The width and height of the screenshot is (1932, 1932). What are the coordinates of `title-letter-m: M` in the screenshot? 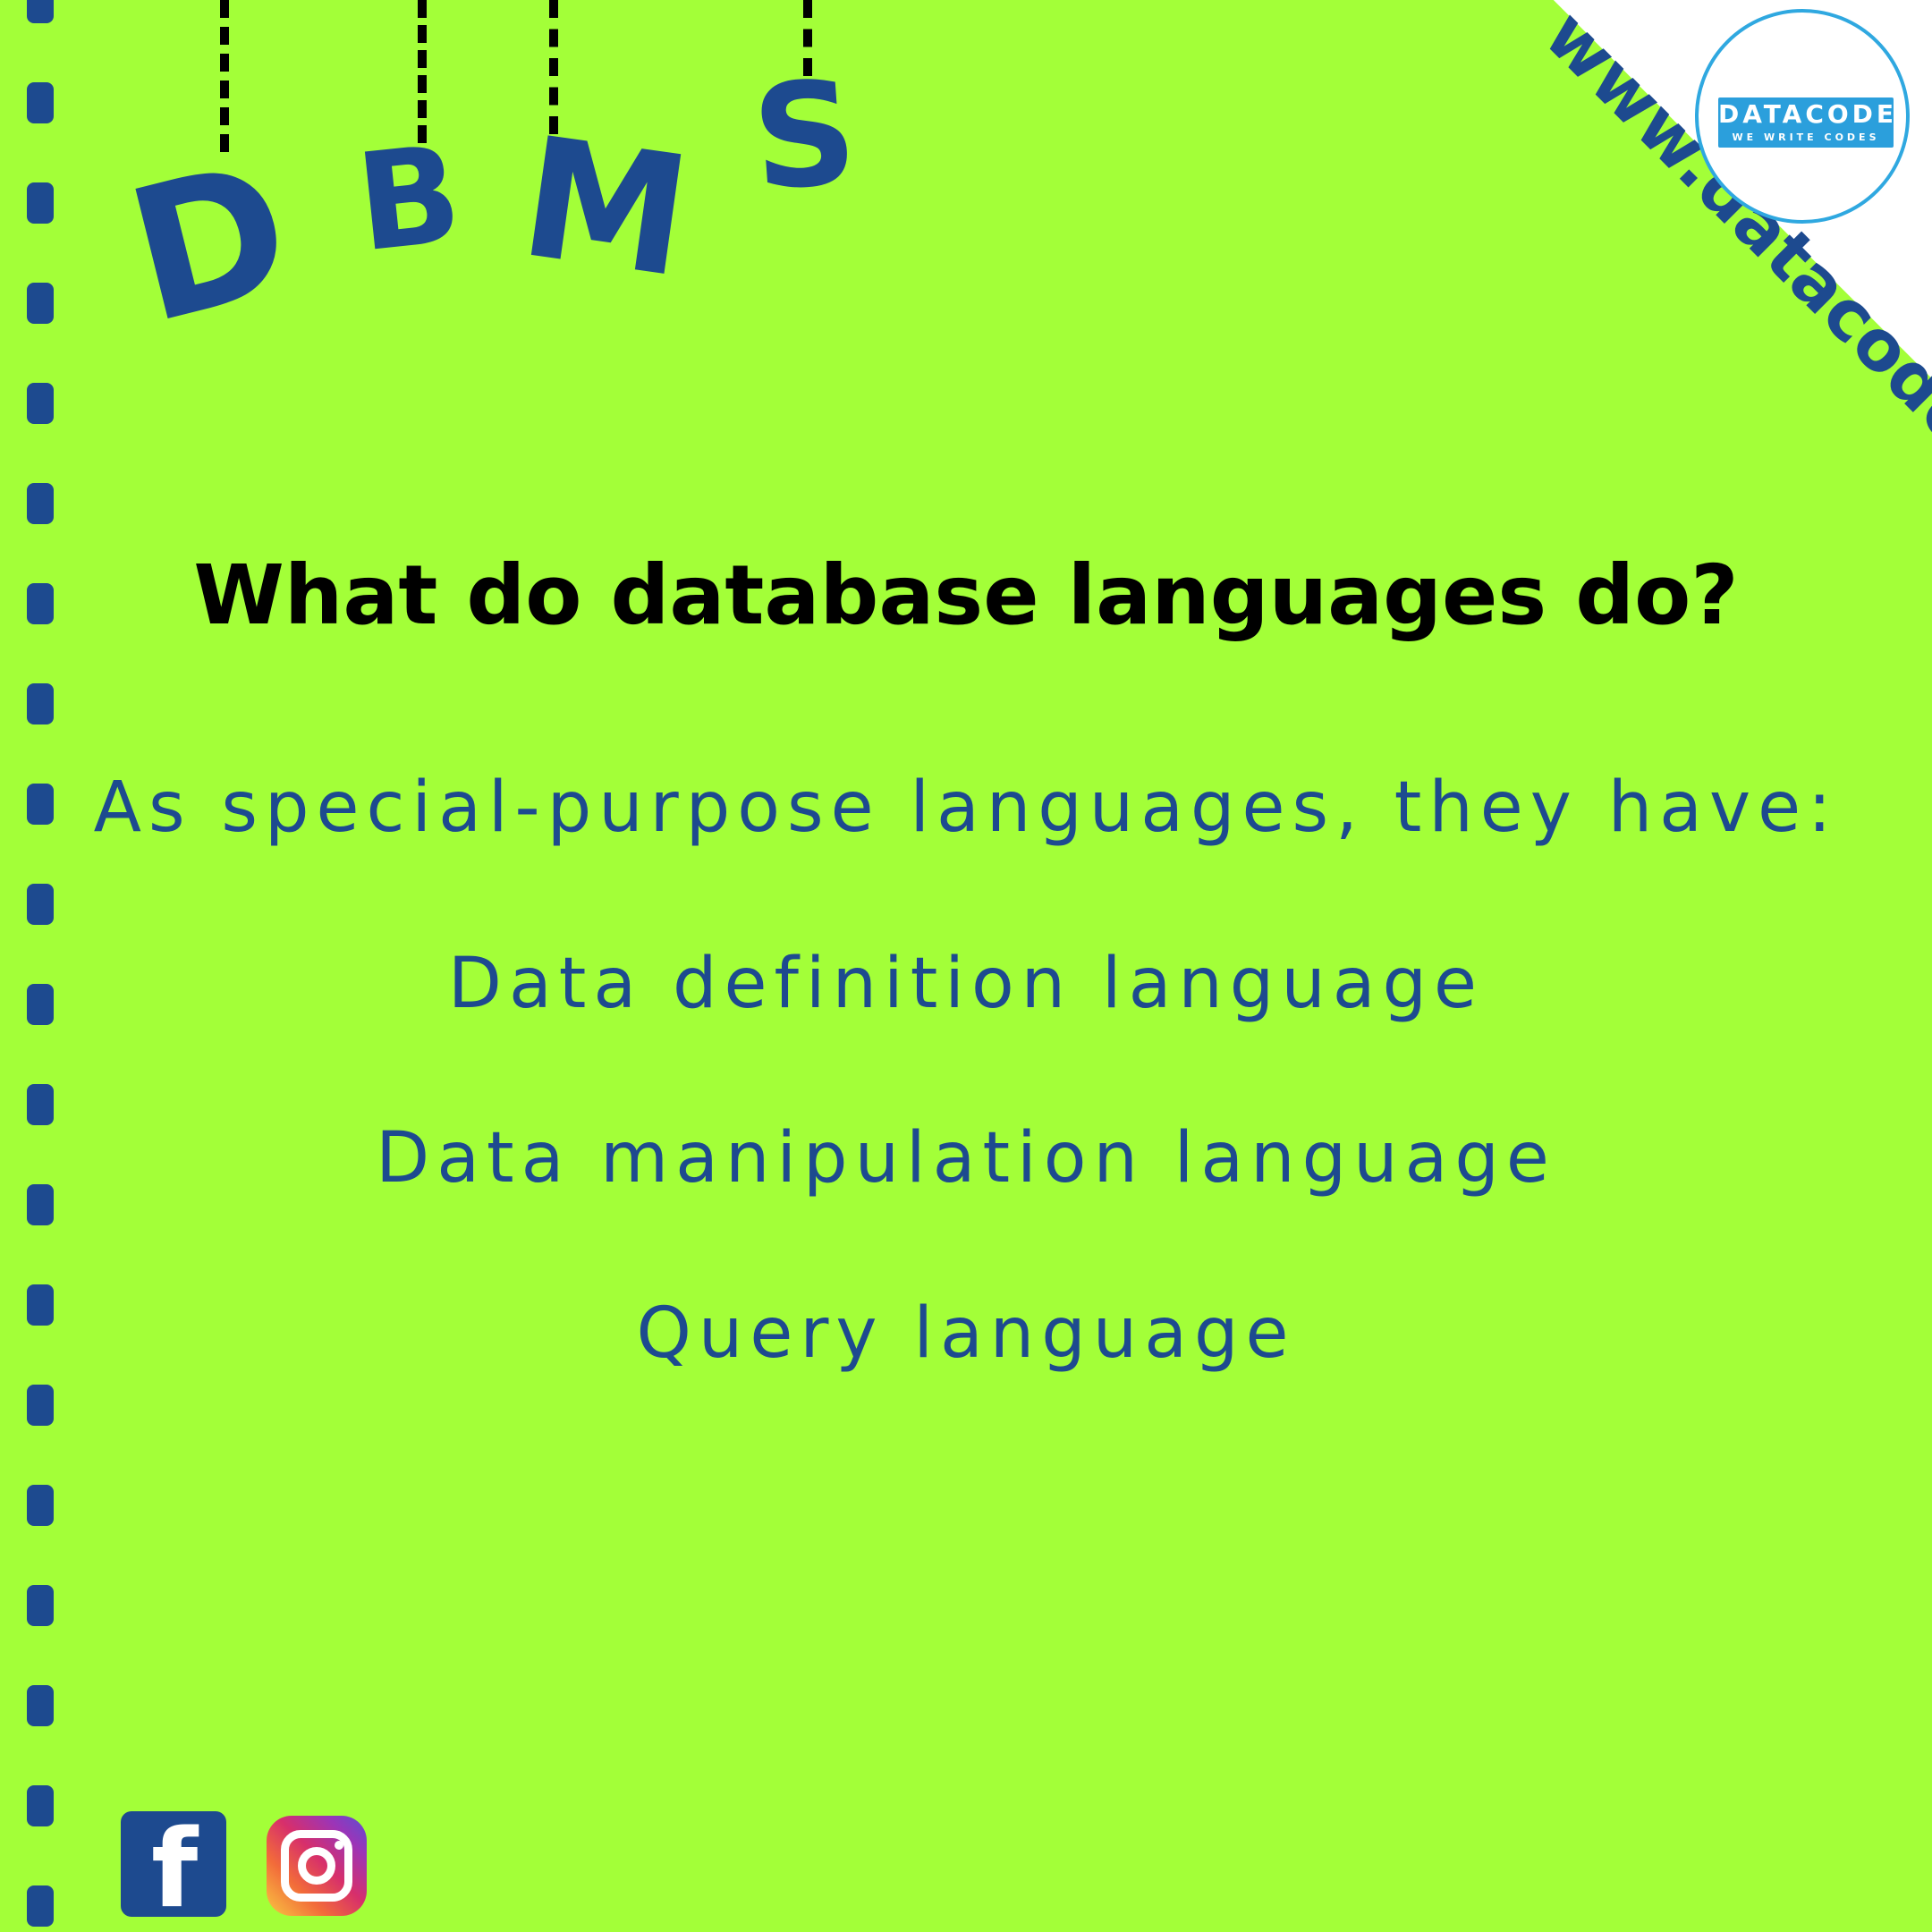 It's located at (605, 207).